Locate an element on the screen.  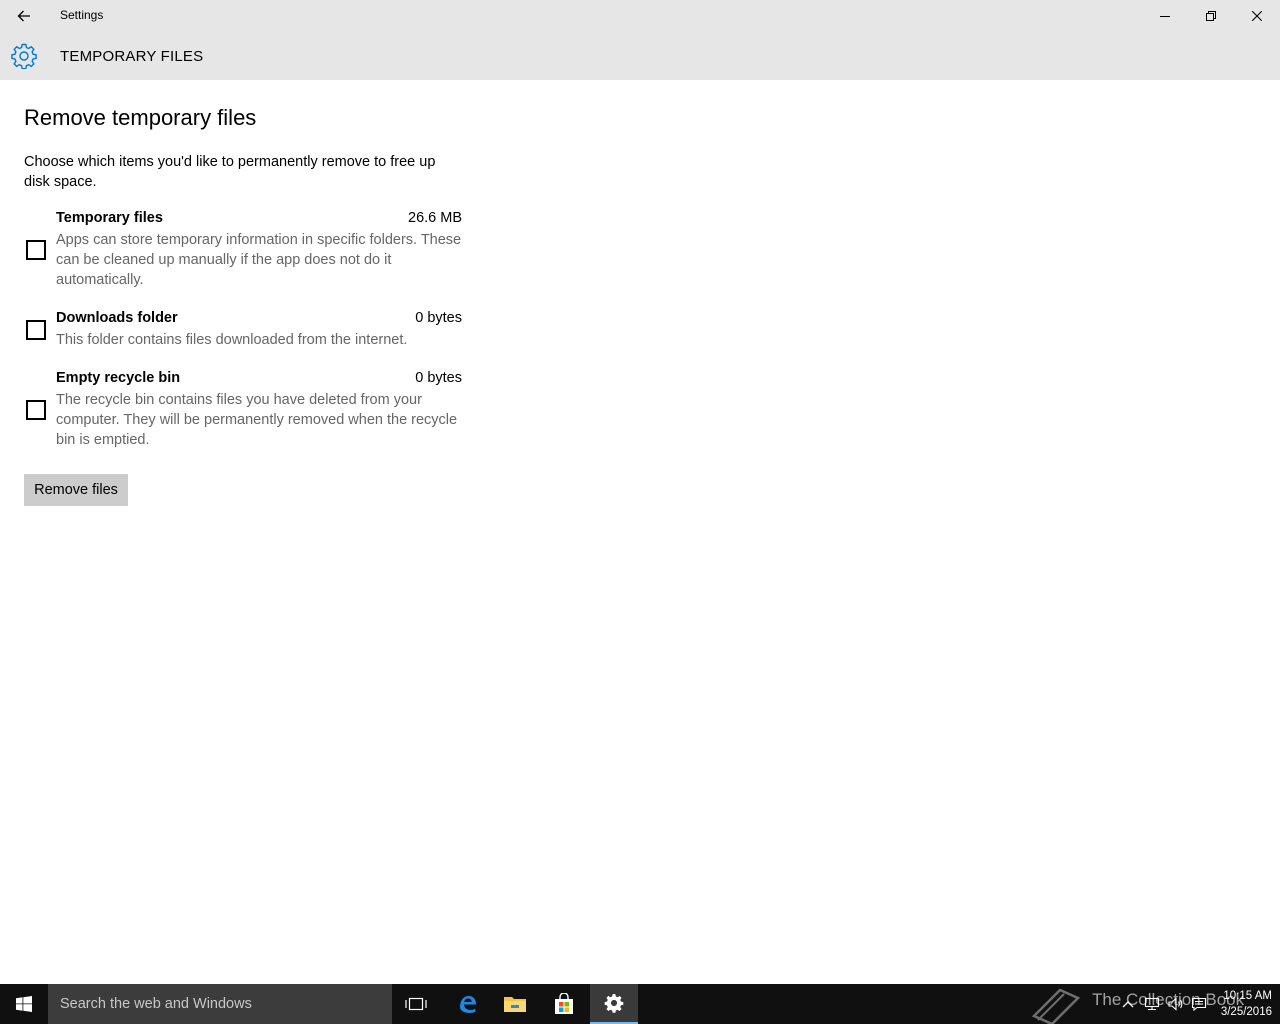
windows-logo-icon is located at coordinates (24, 1004).